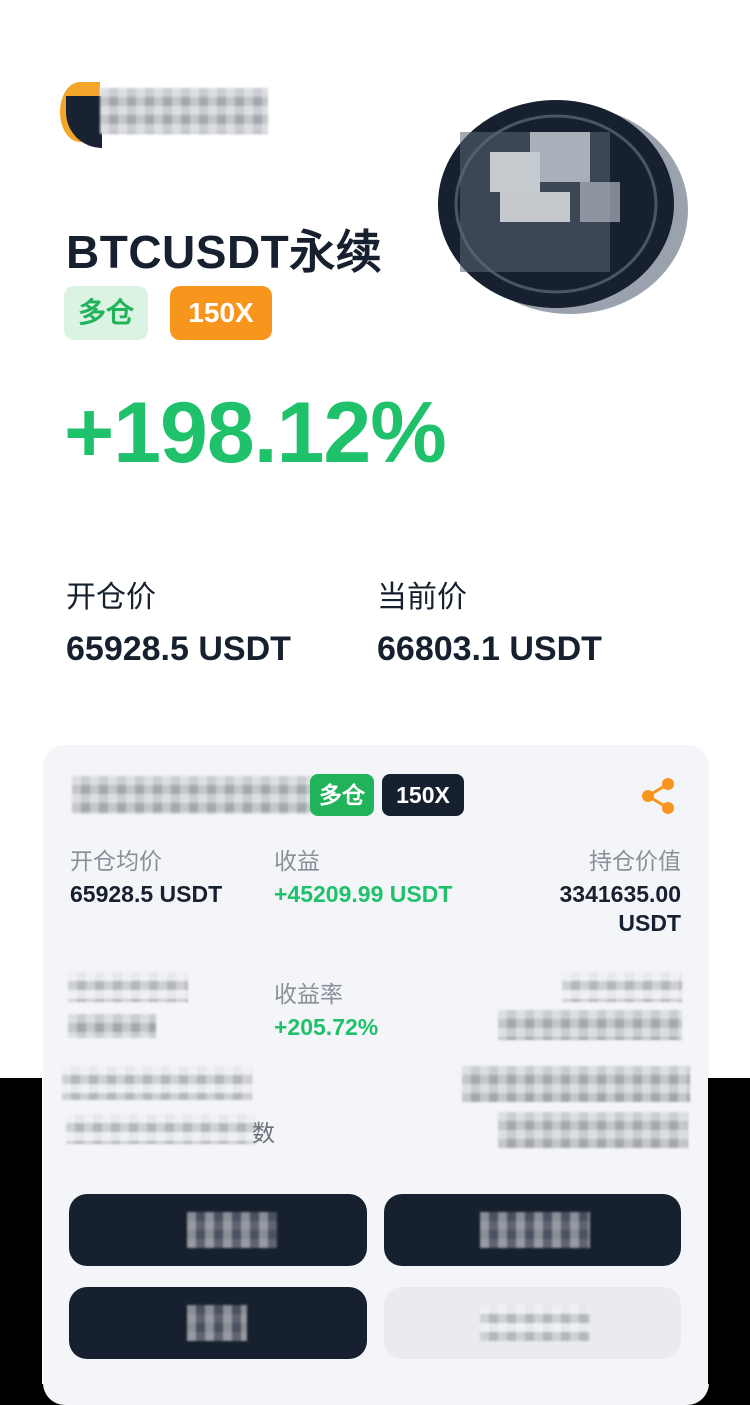  What do you see at coordinates (649, 923) in the screenshot?
I see `position-value-unit: USDT` at bounding box center [649, 923].